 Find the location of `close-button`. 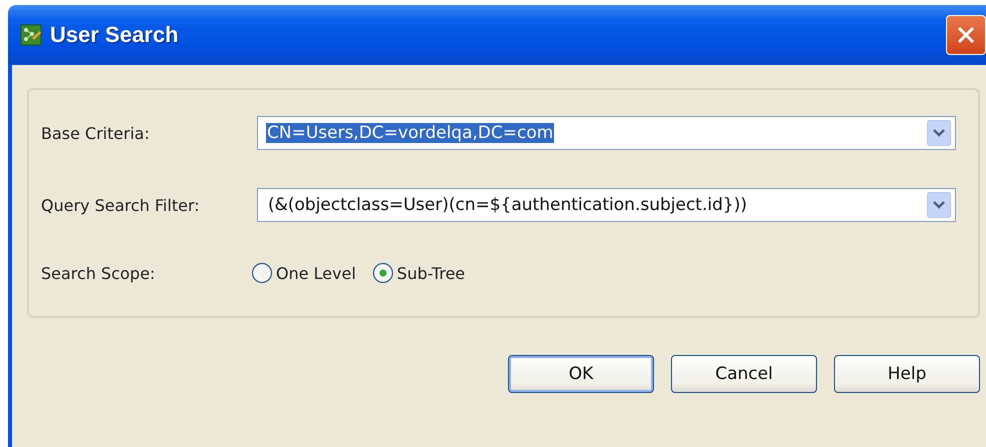

close-button is located at coordinates (966, 35).